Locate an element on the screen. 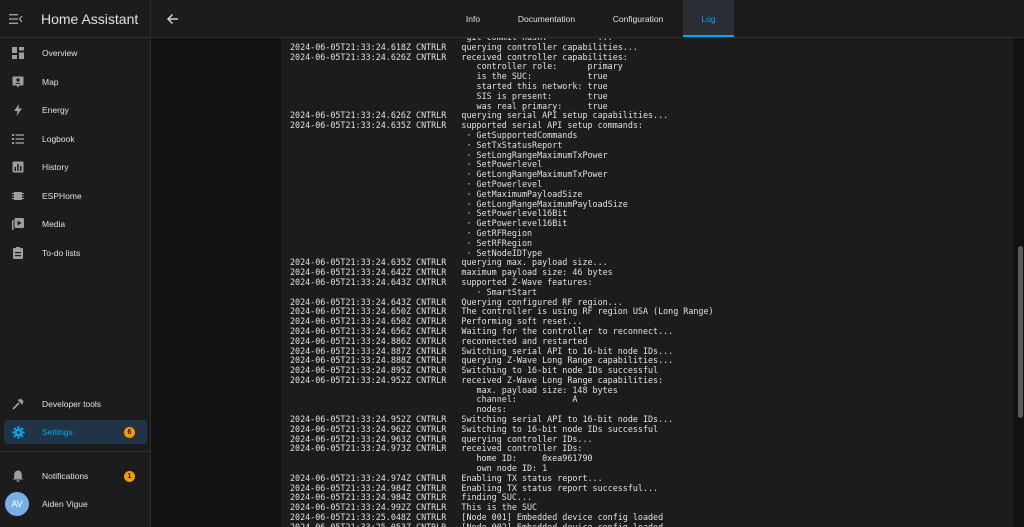 The height and width of the screenshot is (527, 1024). sidebar-item-label: To-do lists is located at coordinates (61, 253).